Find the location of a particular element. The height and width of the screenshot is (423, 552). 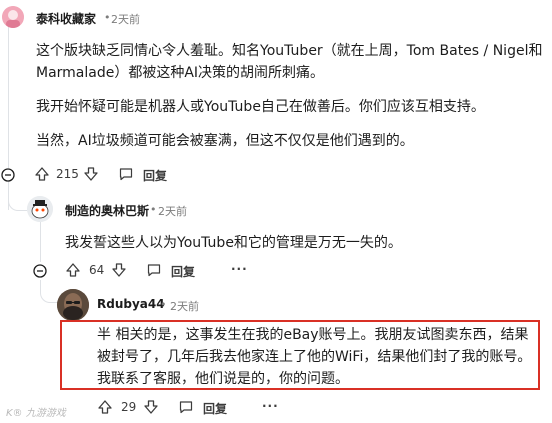

comment-text-line: 半 相关的是，这事发生在我的eBay账号上。我朋友试图卖东西，结果 is located at coordinates (313, 335).